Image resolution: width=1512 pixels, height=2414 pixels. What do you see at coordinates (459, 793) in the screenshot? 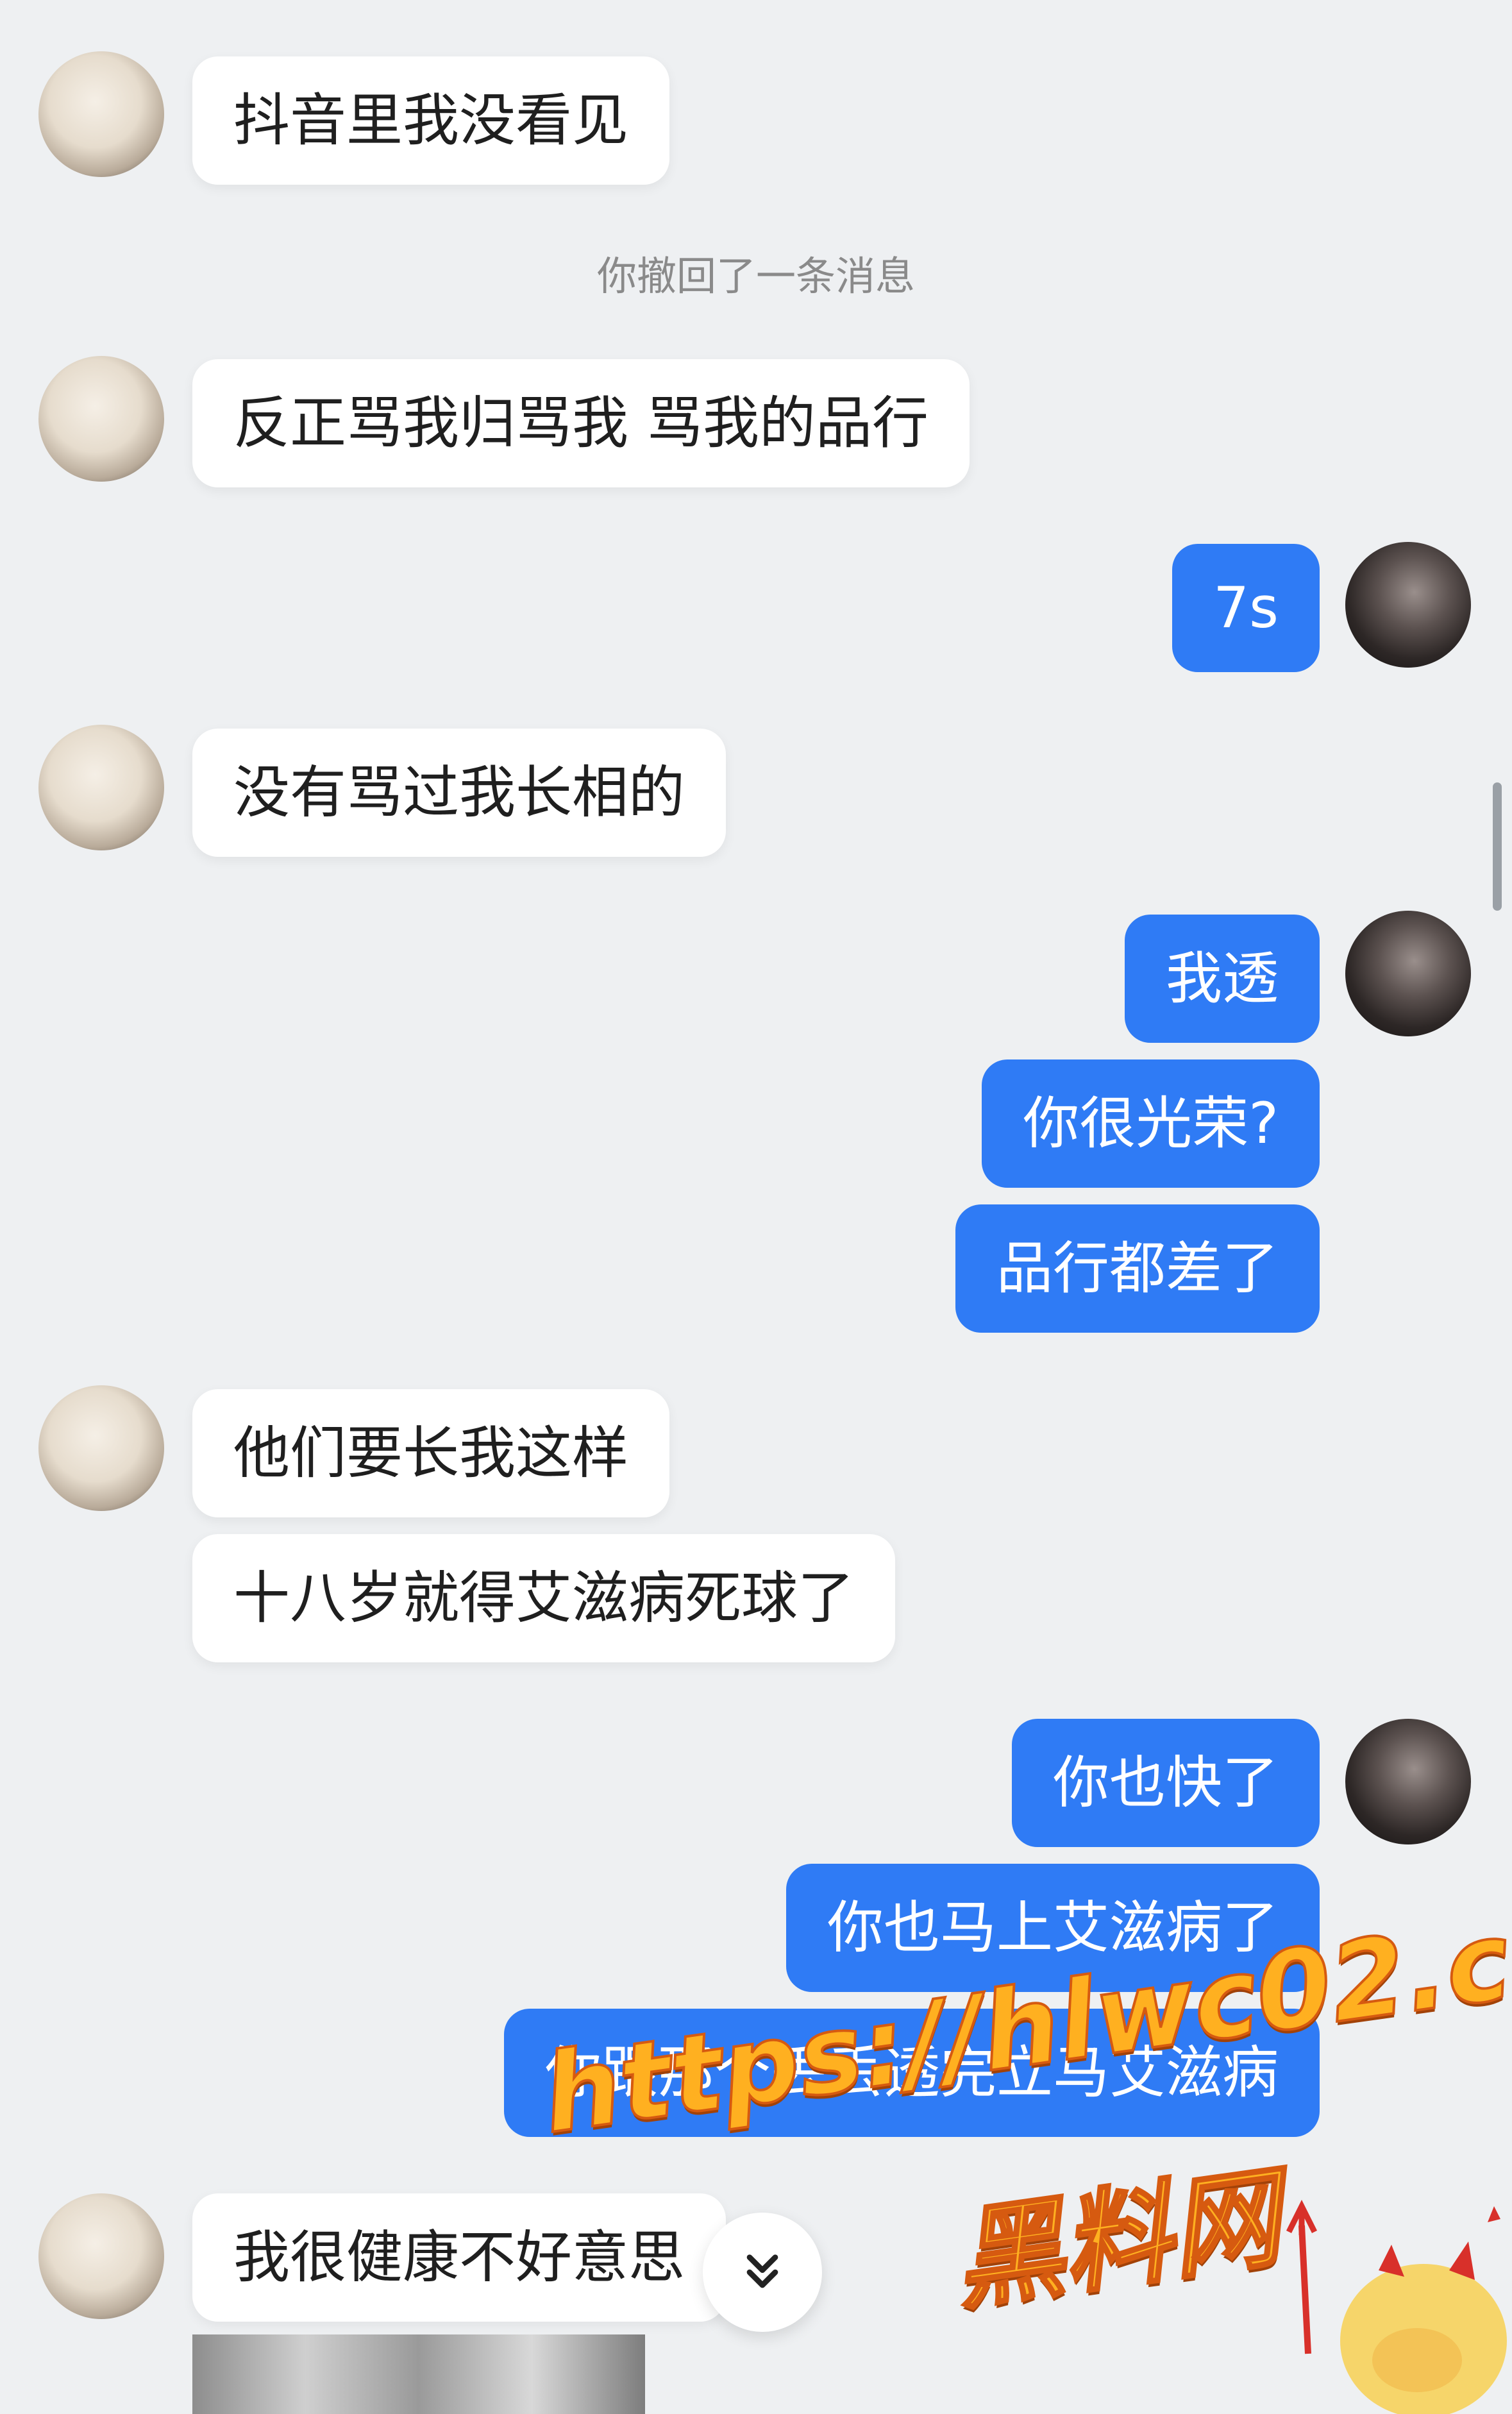
I see `message-bubble: 没有骂过我长相的` at bounding box center [459, 793].